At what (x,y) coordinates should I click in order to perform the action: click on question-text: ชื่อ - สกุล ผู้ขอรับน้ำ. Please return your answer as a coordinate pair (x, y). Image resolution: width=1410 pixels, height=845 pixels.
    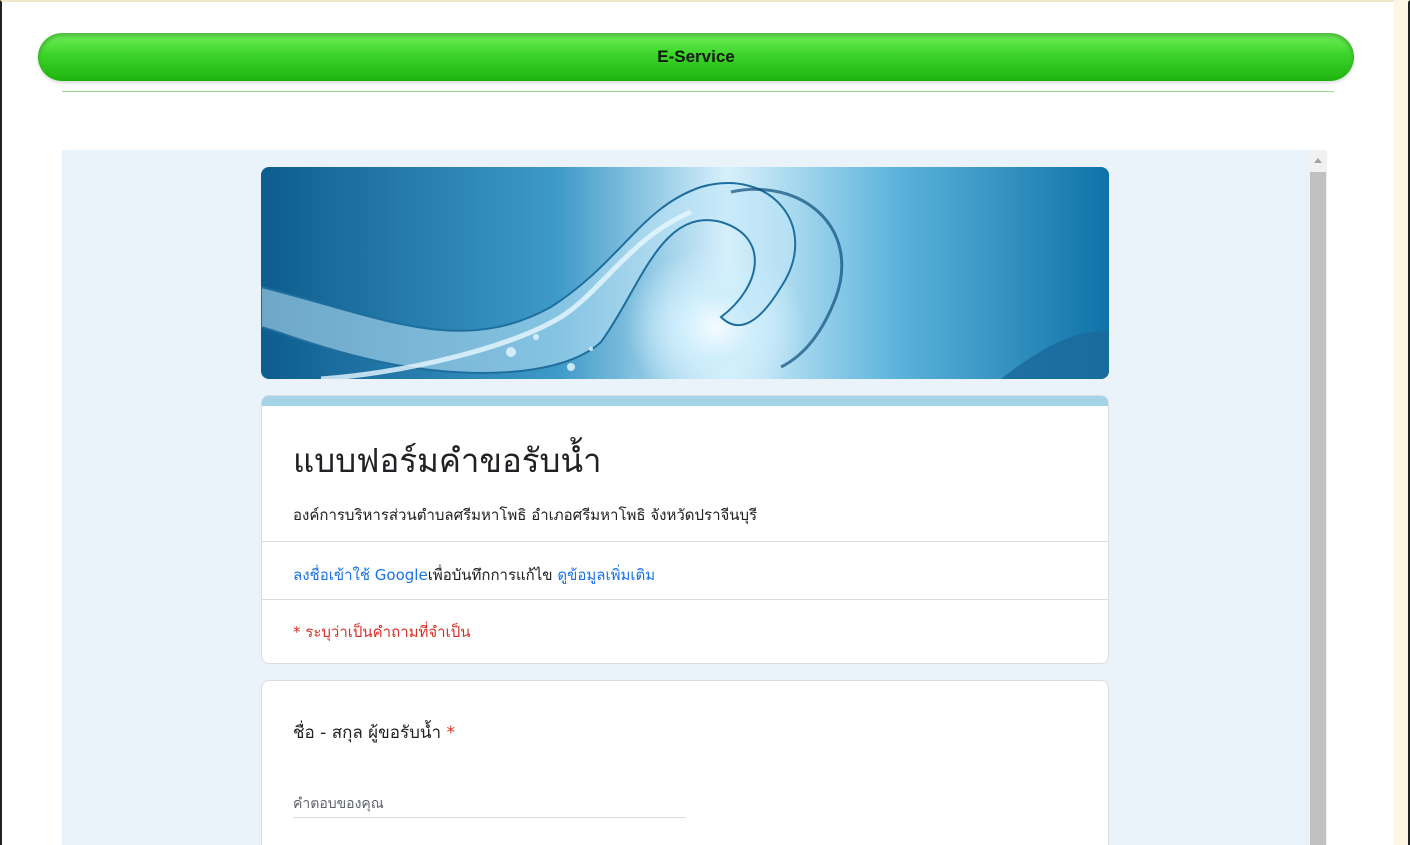
    Looking at the image, I should click on (367, 733).